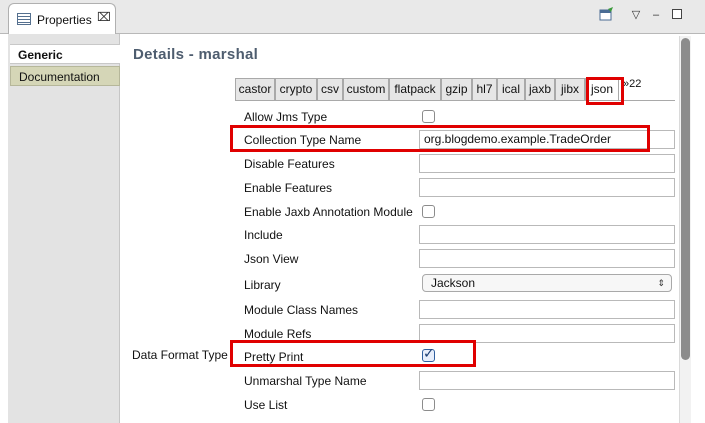  I want to click on disable-features-field, so click(547, 163).